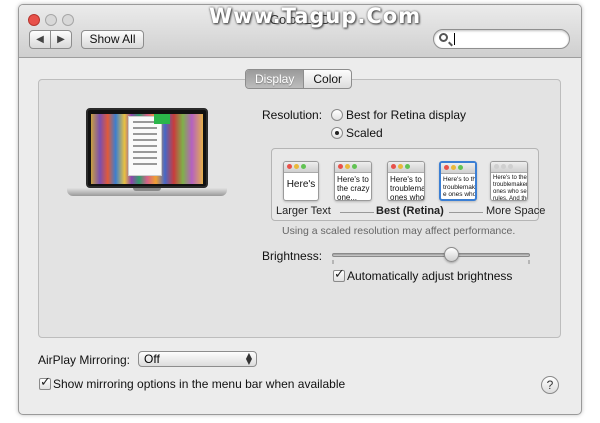 This screenshot has height=423, width=600. I want to click on back-forward-control: ◀ ▶, so click(50, 39).